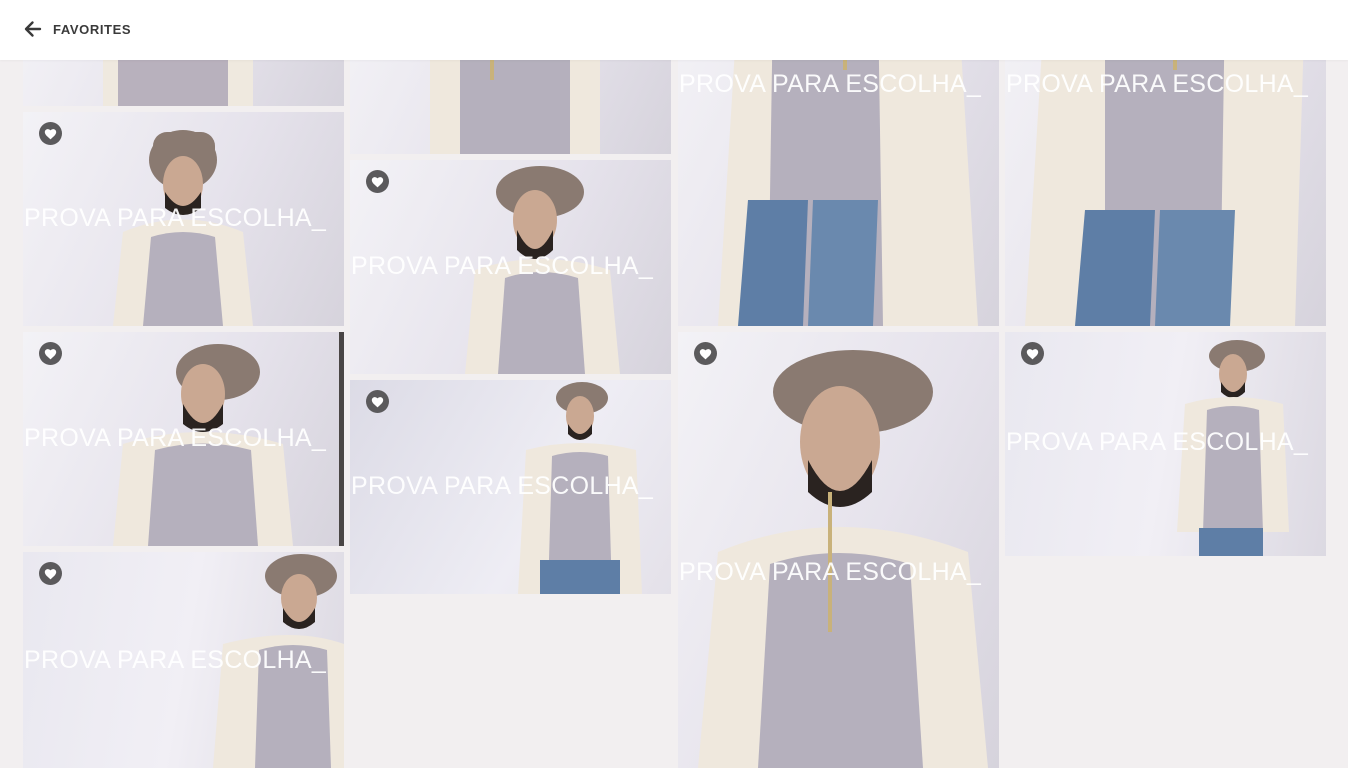 Image resolution: width=1348 pixels, height=768 pixels. Describe the element at coordinates (674, 30) in the screenshot. I see `top-bar: FAVORITES` at that location.